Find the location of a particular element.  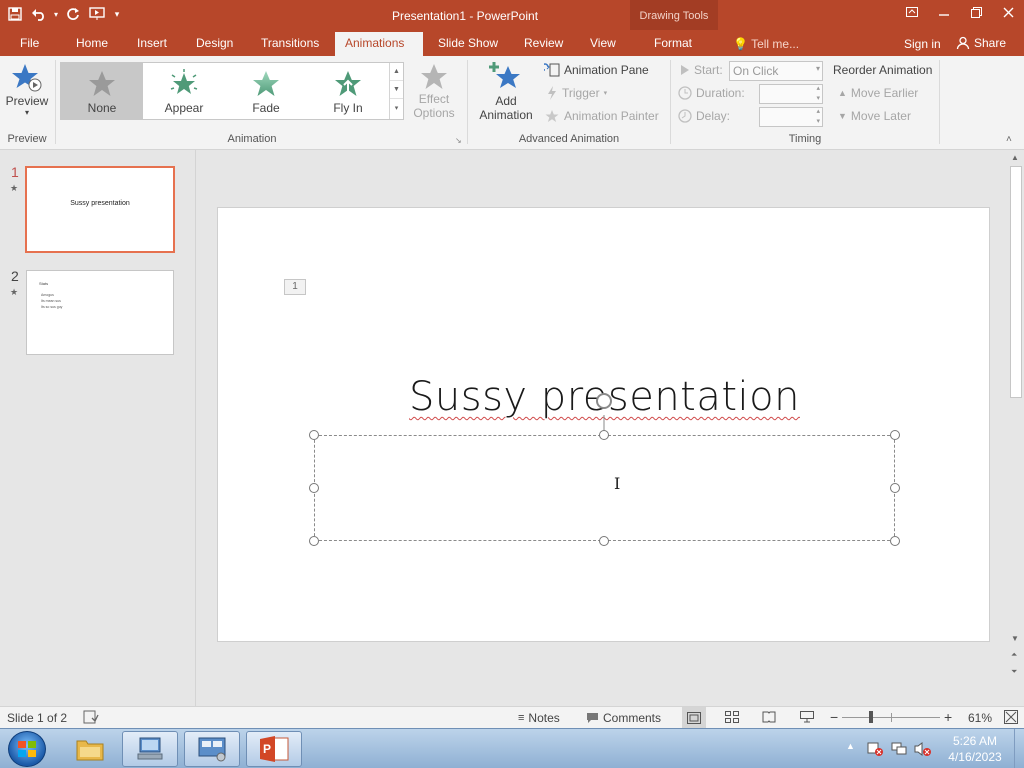

normal-view-icon is located at coordinates (694, 717).